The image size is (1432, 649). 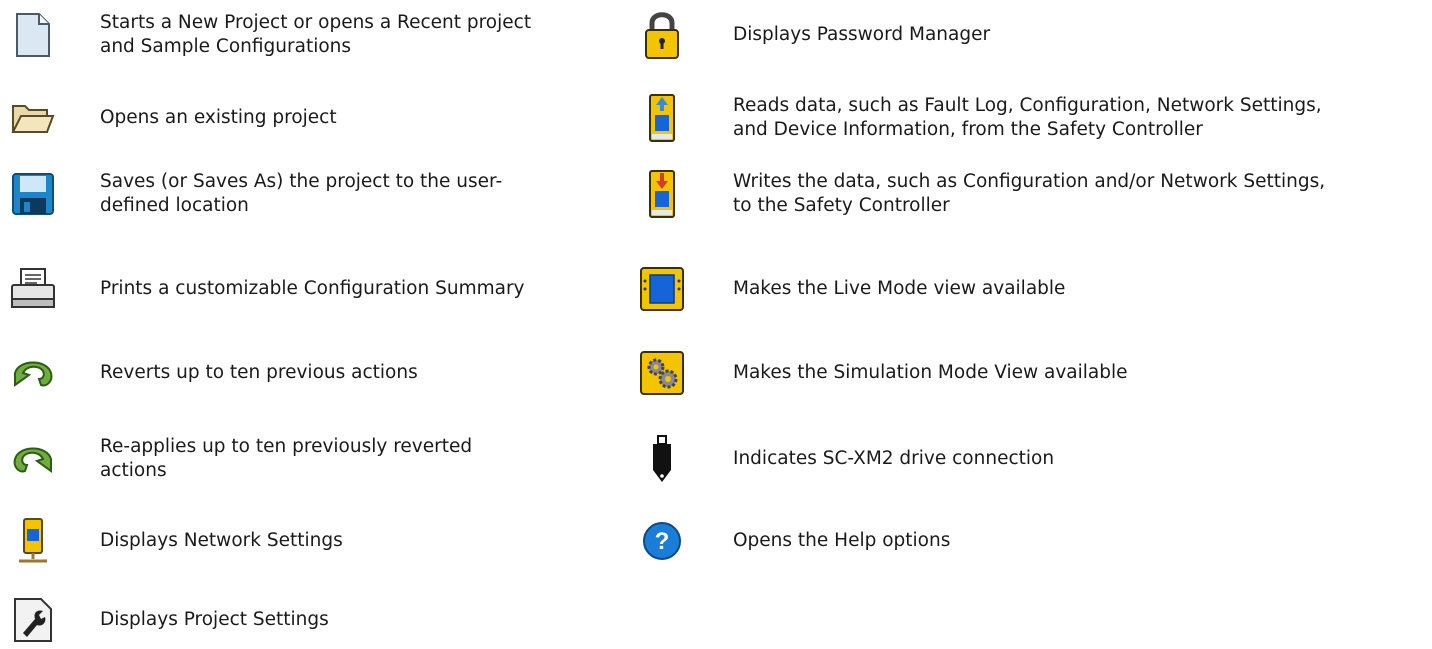 What do you see at coordinates (899, 288) in the screenshot?
I see `live-mode-desc: Makes the Live Mode view available` at bounding box center [899, 288].